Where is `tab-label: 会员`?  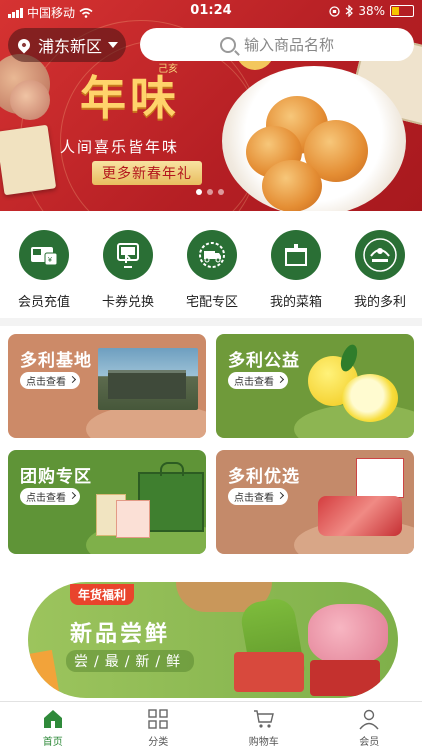
tab-label: 会员 is located at coordinates (369, 740).